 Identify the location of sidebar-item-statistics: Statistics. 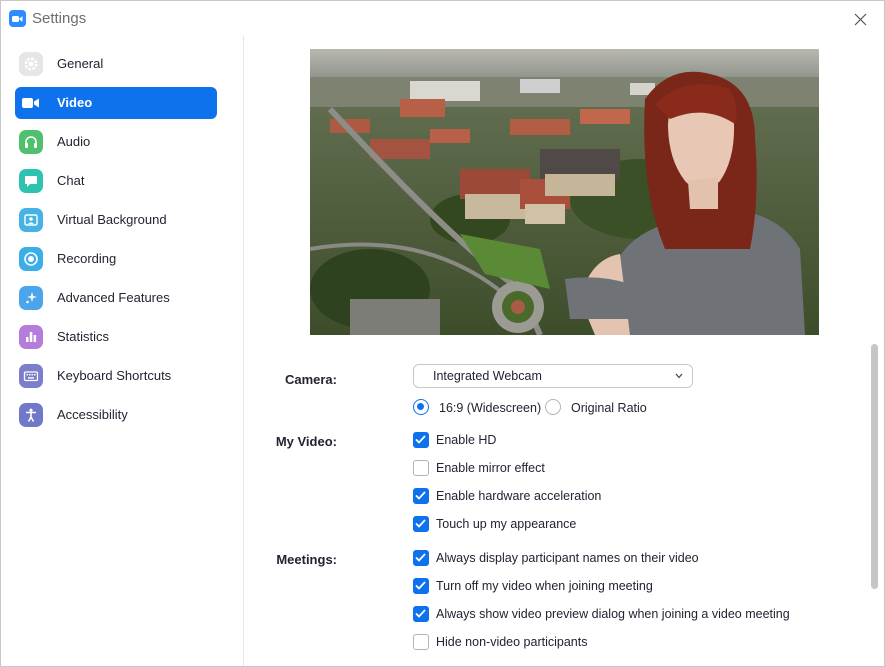
(116, 337).